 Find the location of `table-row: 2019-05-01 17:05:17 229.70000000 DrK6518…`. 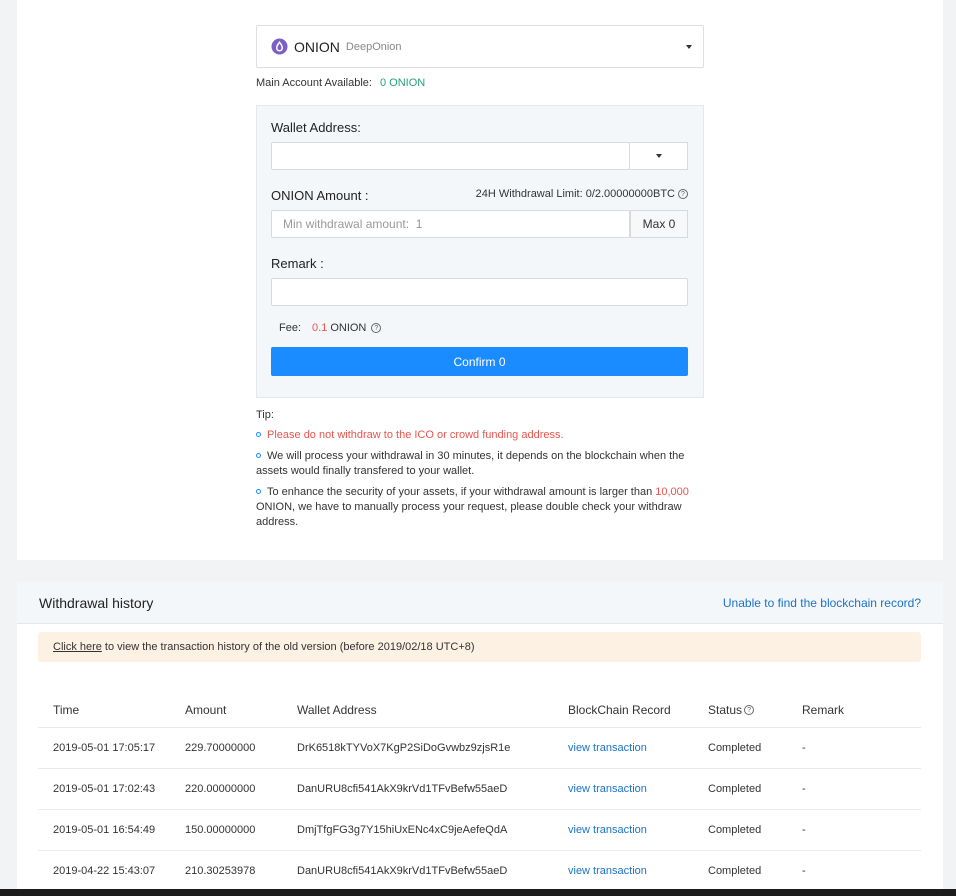

table-row: 2019-05-01 17:05:17 229.70000000 DrK6518… is located at coordinates (479, 748).